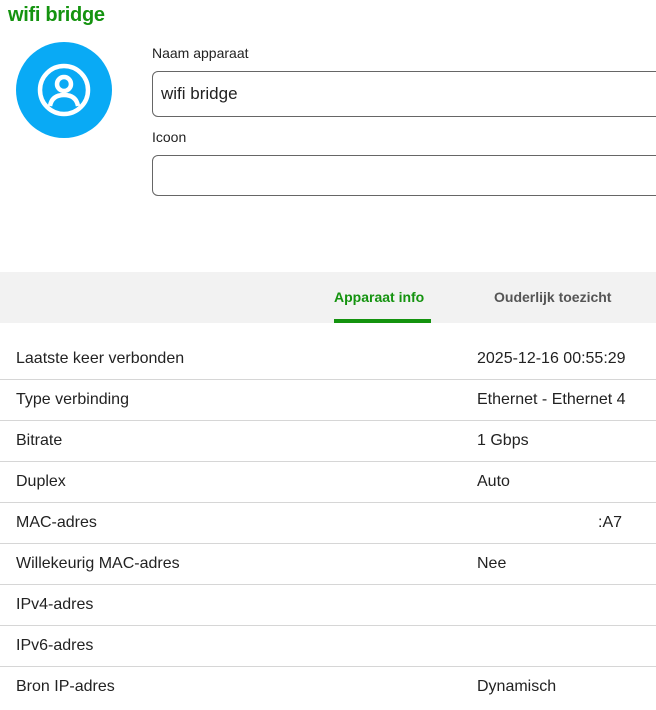 This screenshot has width=656, height=710. I want to click on tab-apparaat-info: Apparaat info, so click(379, 297).